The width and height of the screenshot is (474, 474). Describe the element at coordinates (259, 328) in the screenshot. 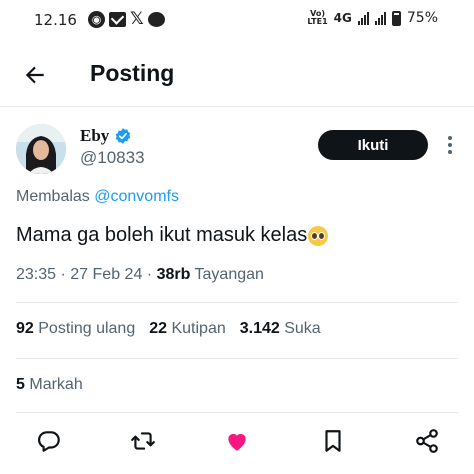

I see `likes-count: 3.142` at that location.